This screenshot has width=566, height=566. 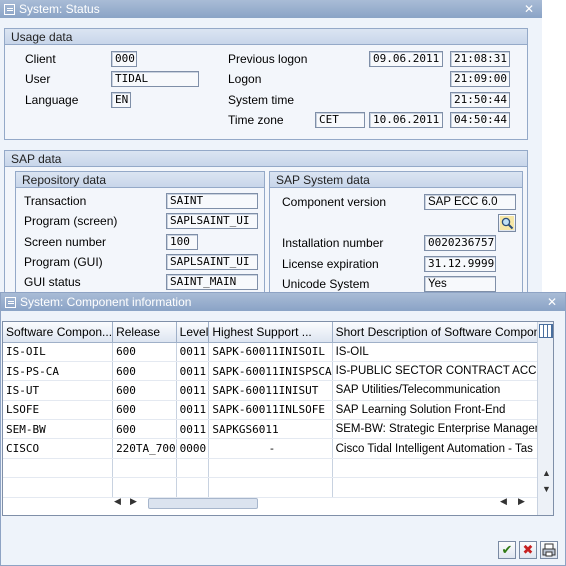 I want to click on program-screen-field: SAPLSAINT_UI, so click(x=212, y=221).